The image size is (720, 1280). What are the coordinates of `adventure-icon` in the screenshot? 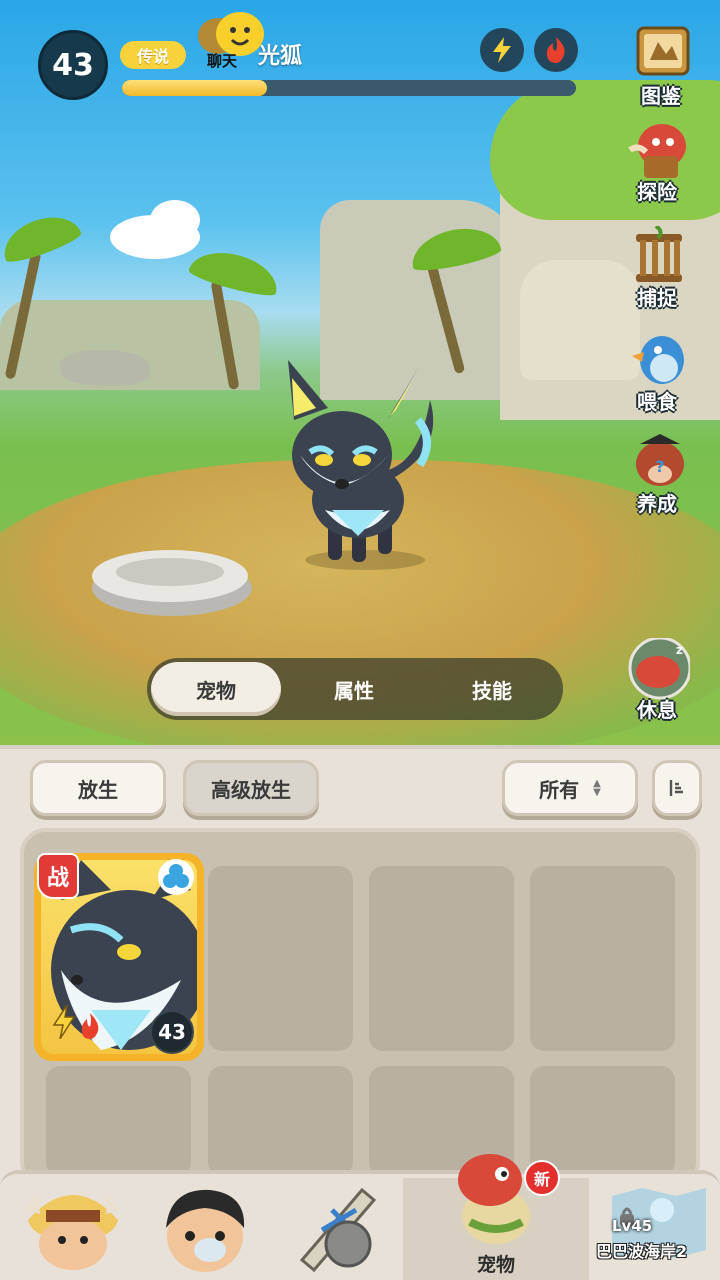 It's located at (657, 151).